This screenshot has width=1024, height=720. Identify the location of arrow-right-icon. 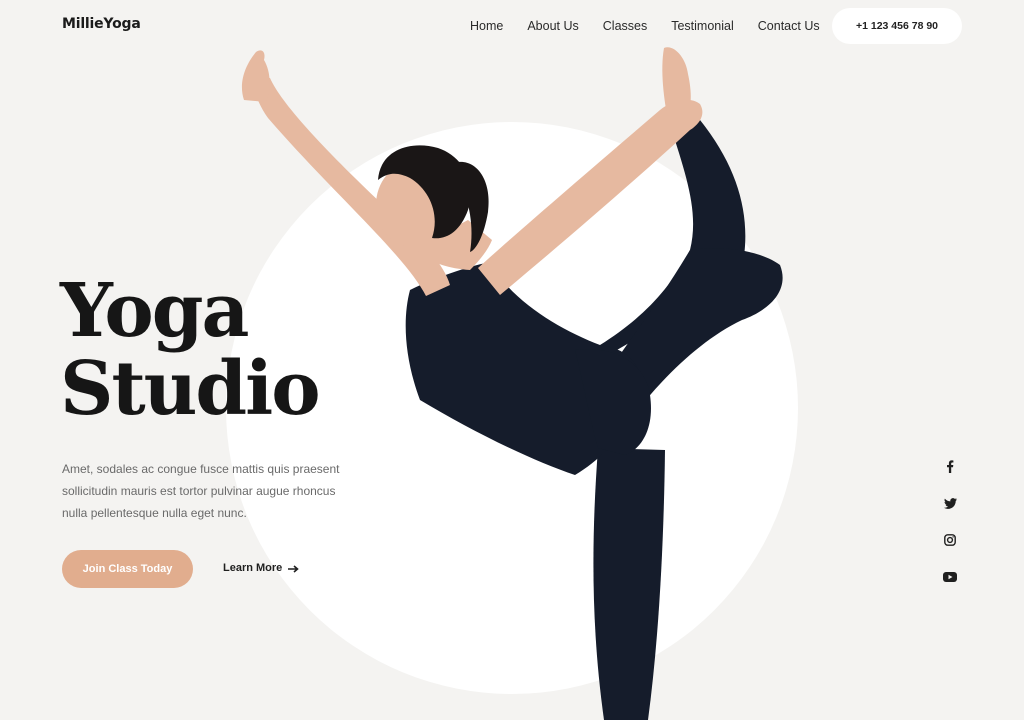
(294, 568).